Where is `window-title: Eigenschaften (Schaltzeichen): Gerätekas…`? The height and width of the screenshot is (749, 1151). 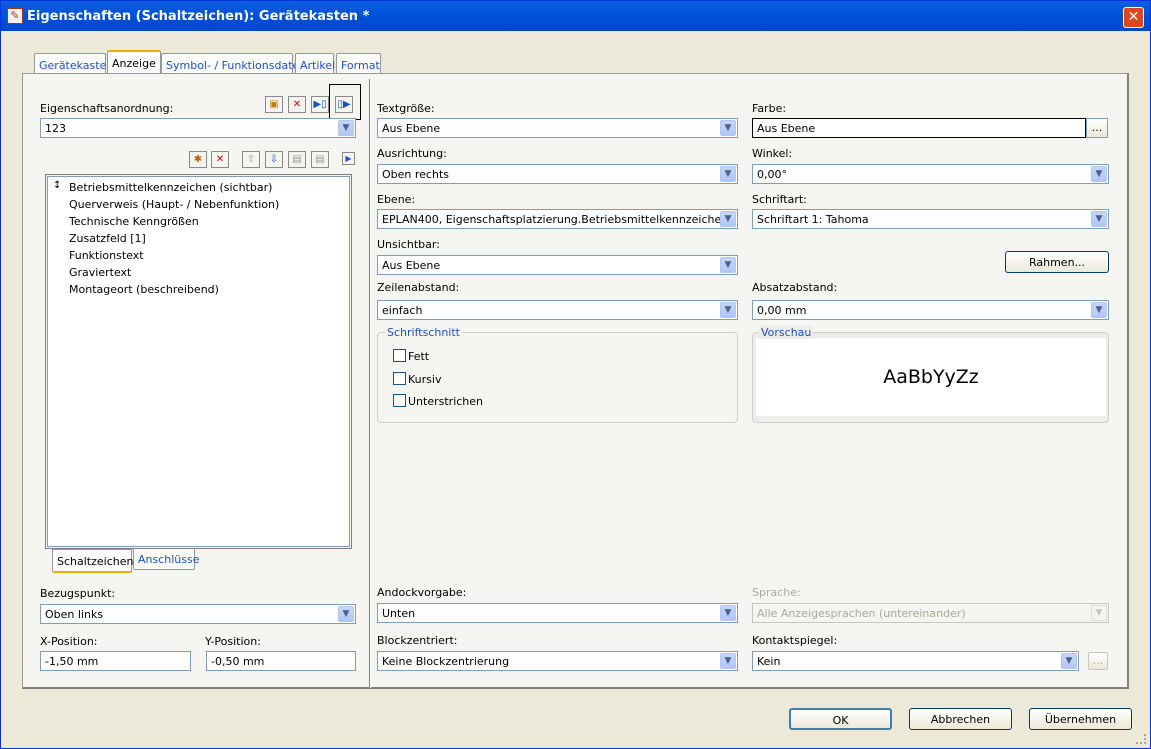 window-title: Eigenschaften (Schaltzeichen): Gerätekas… is located at coordinates (198, 16).